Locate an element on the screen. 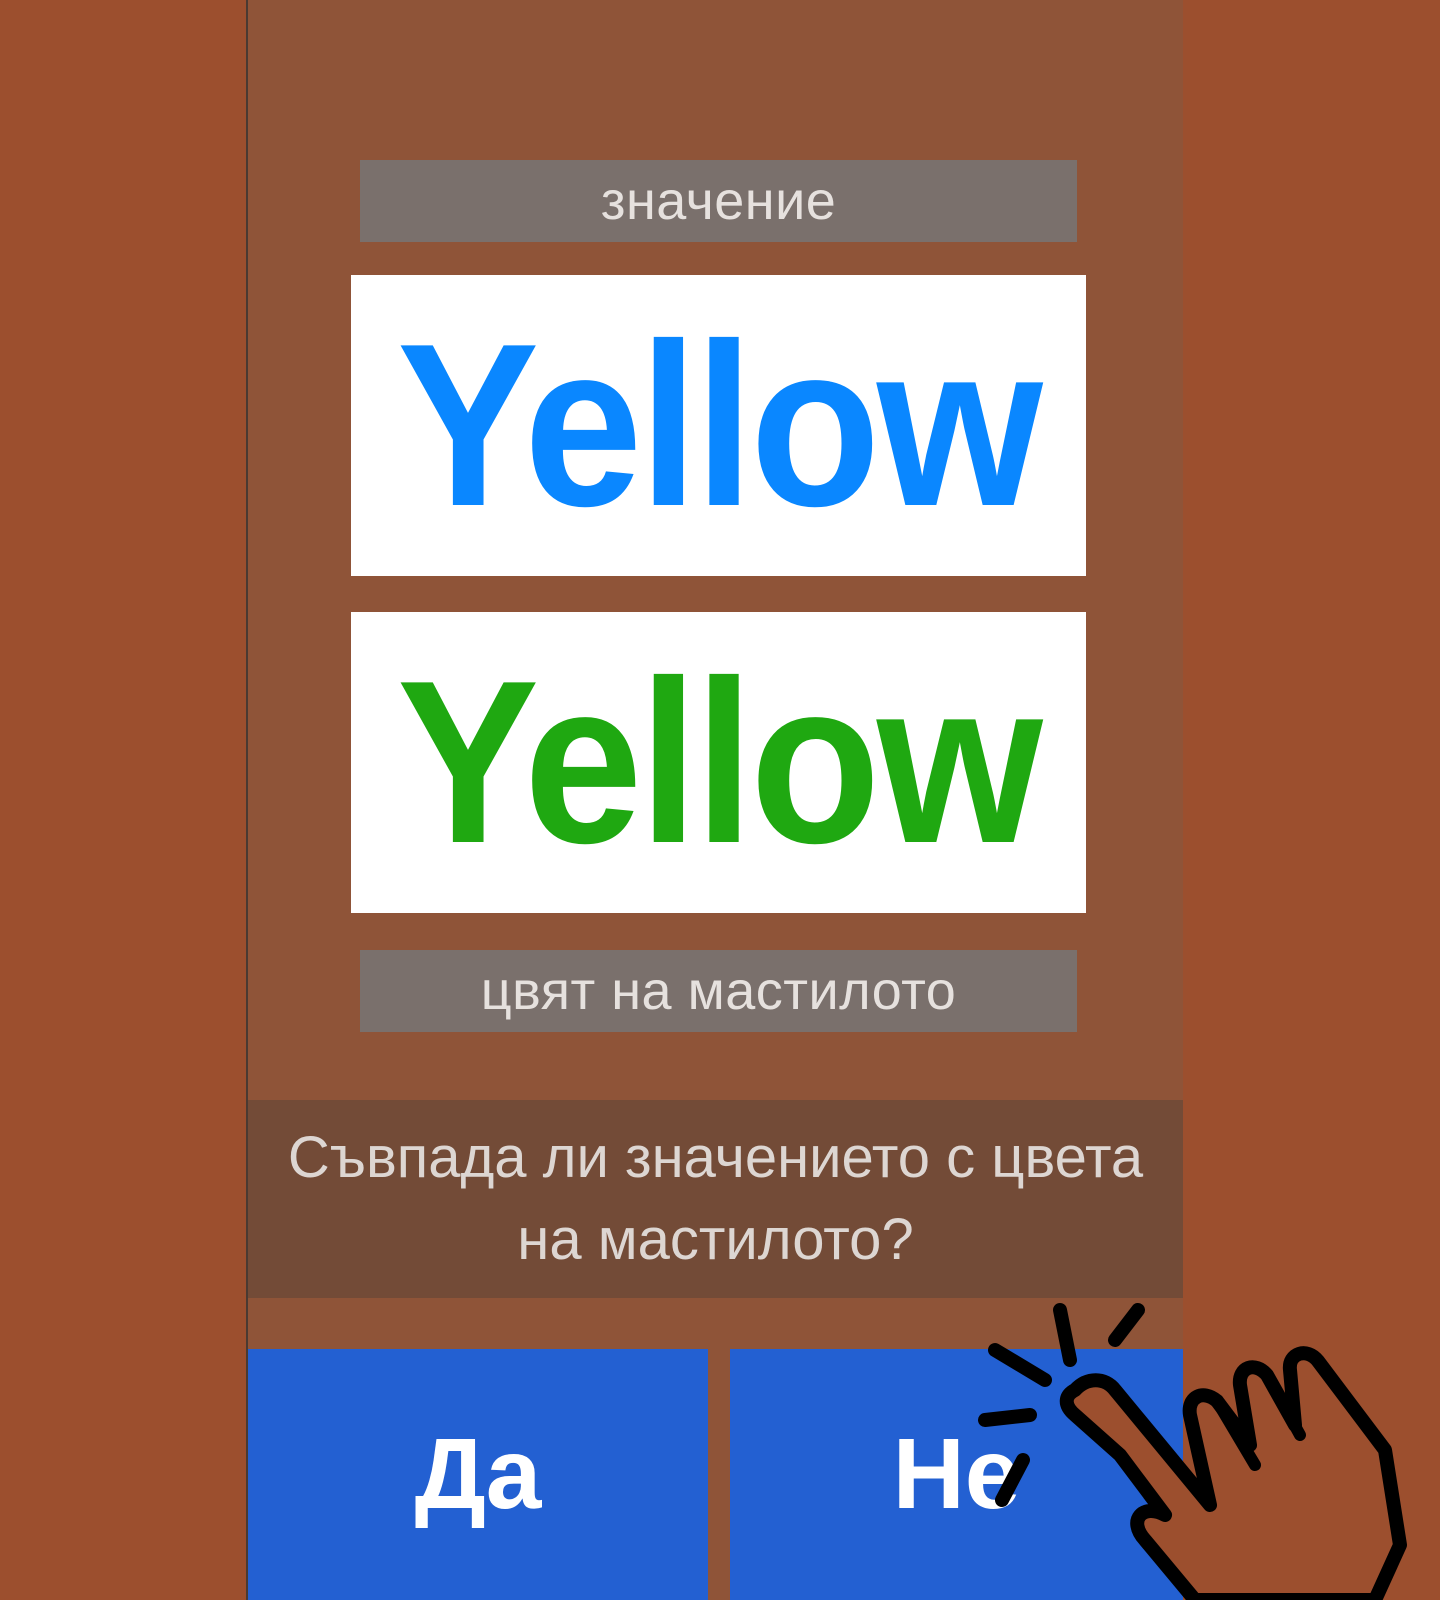 This screenshot has height=1600, width=1440. meaning-word-card: Yellow is located at coordinates (718, 425).